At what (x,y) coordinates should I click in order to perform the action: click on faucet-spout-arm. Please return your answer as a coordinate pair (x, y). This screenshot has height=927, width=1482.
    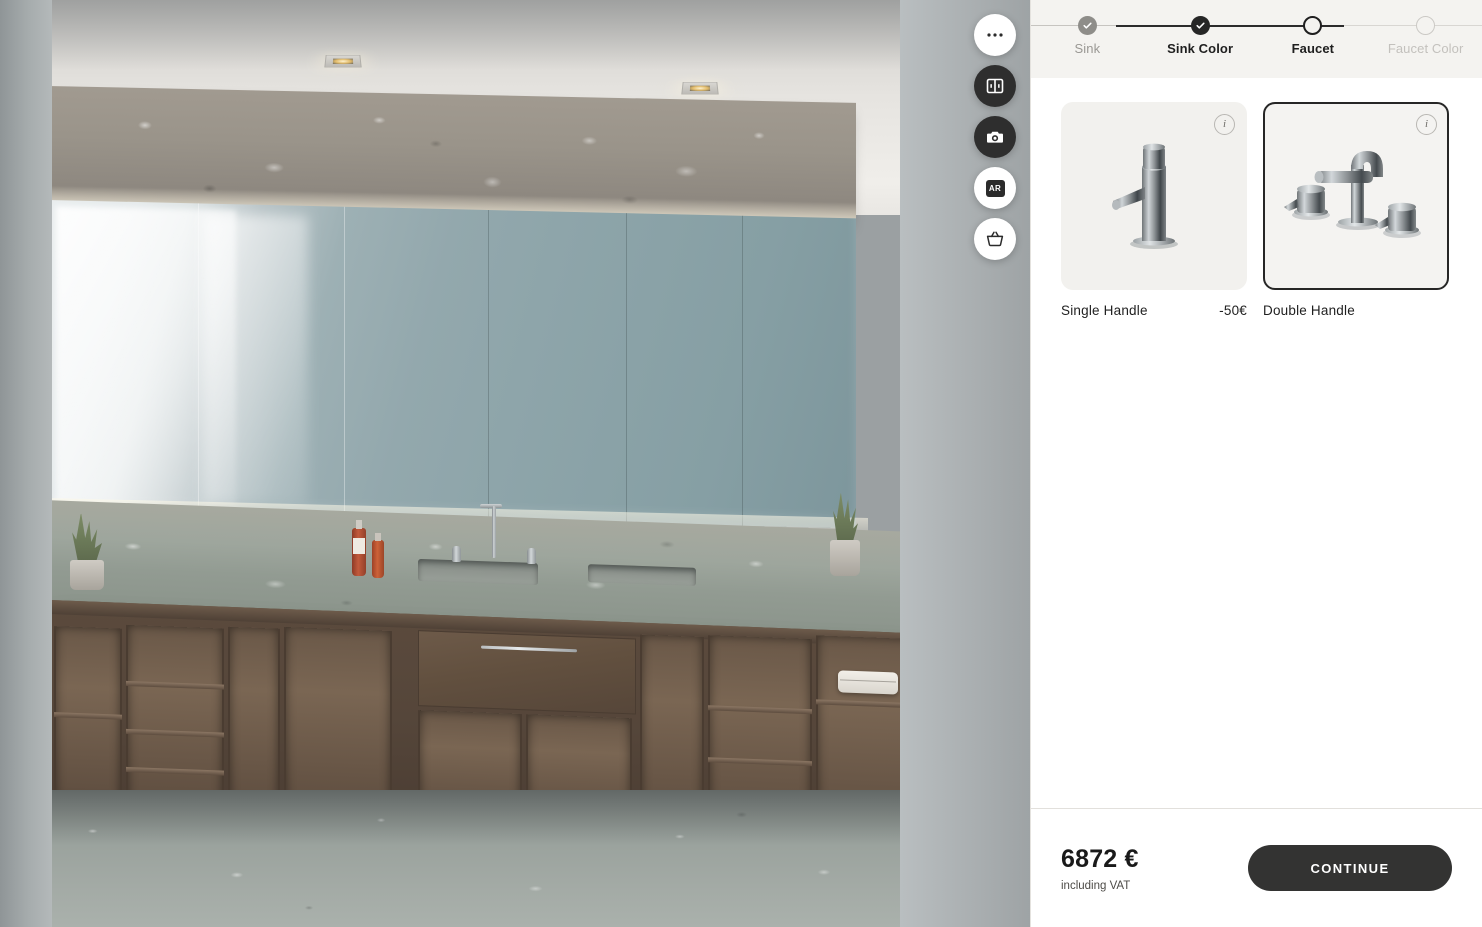
    Looking at the image, I should click on (491, 506).